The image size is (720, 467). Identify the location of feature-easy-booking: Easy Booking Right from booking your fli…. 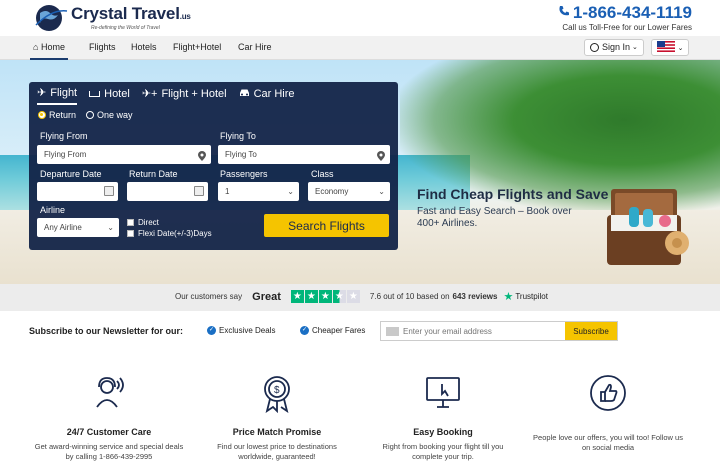
(443, 417).